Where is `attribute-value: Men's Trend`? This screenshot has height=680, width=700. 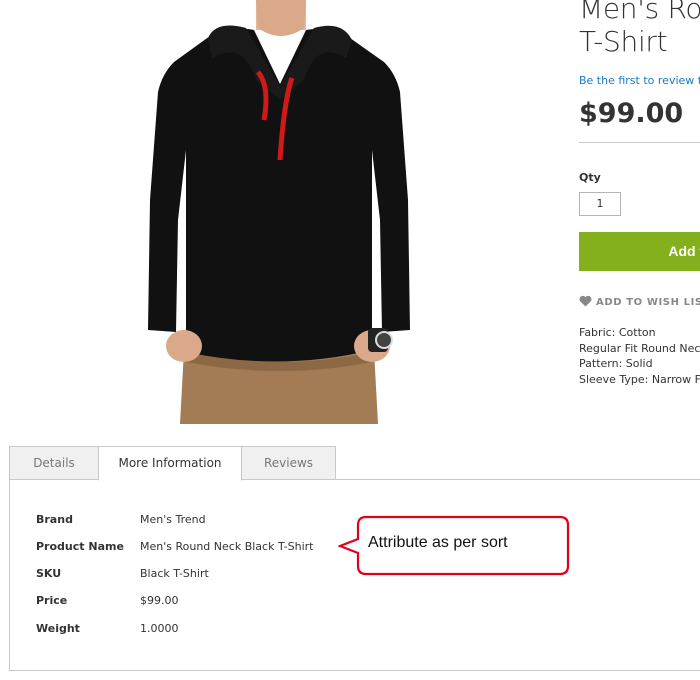 attribute-value: Men's Trend is located at coordinates (173, 519).